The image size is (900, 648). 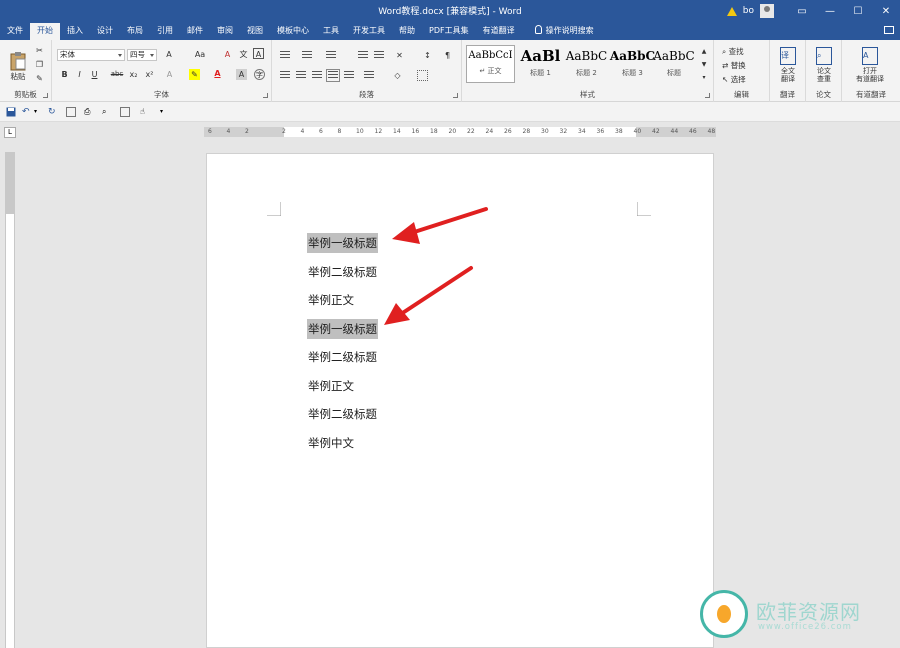 What do you see at coordinates (830, 11) in the screenshot?
I see `minimize-icon: —` at bounding box center [830, 11].